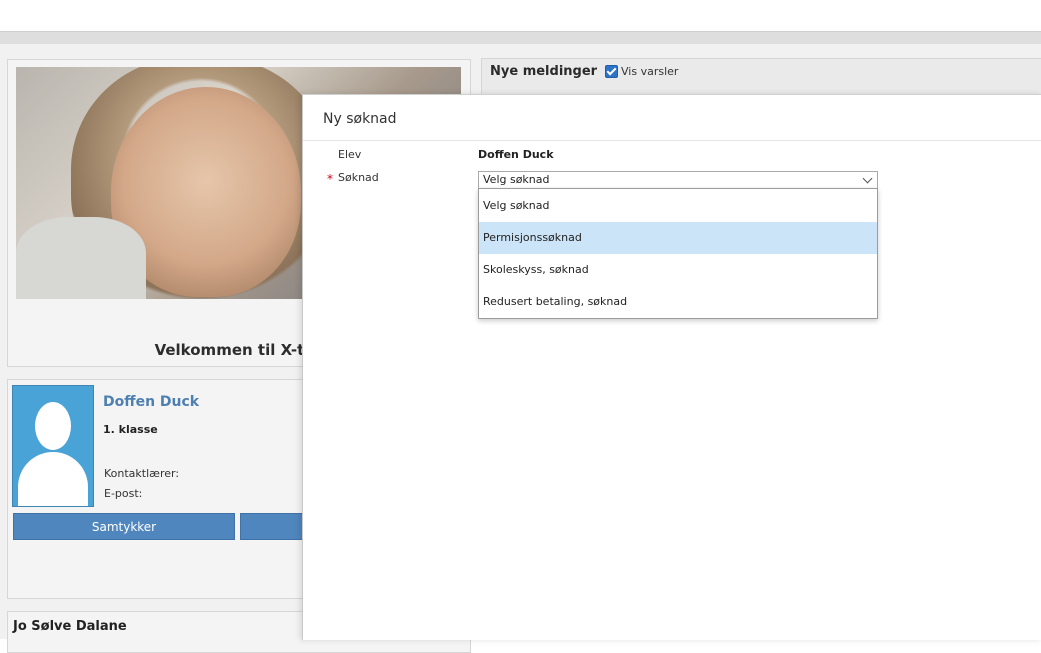 This screenshot has width=1041, height=653. I want to click on show-alerts-label: Vis varsler, so click(650, 71).